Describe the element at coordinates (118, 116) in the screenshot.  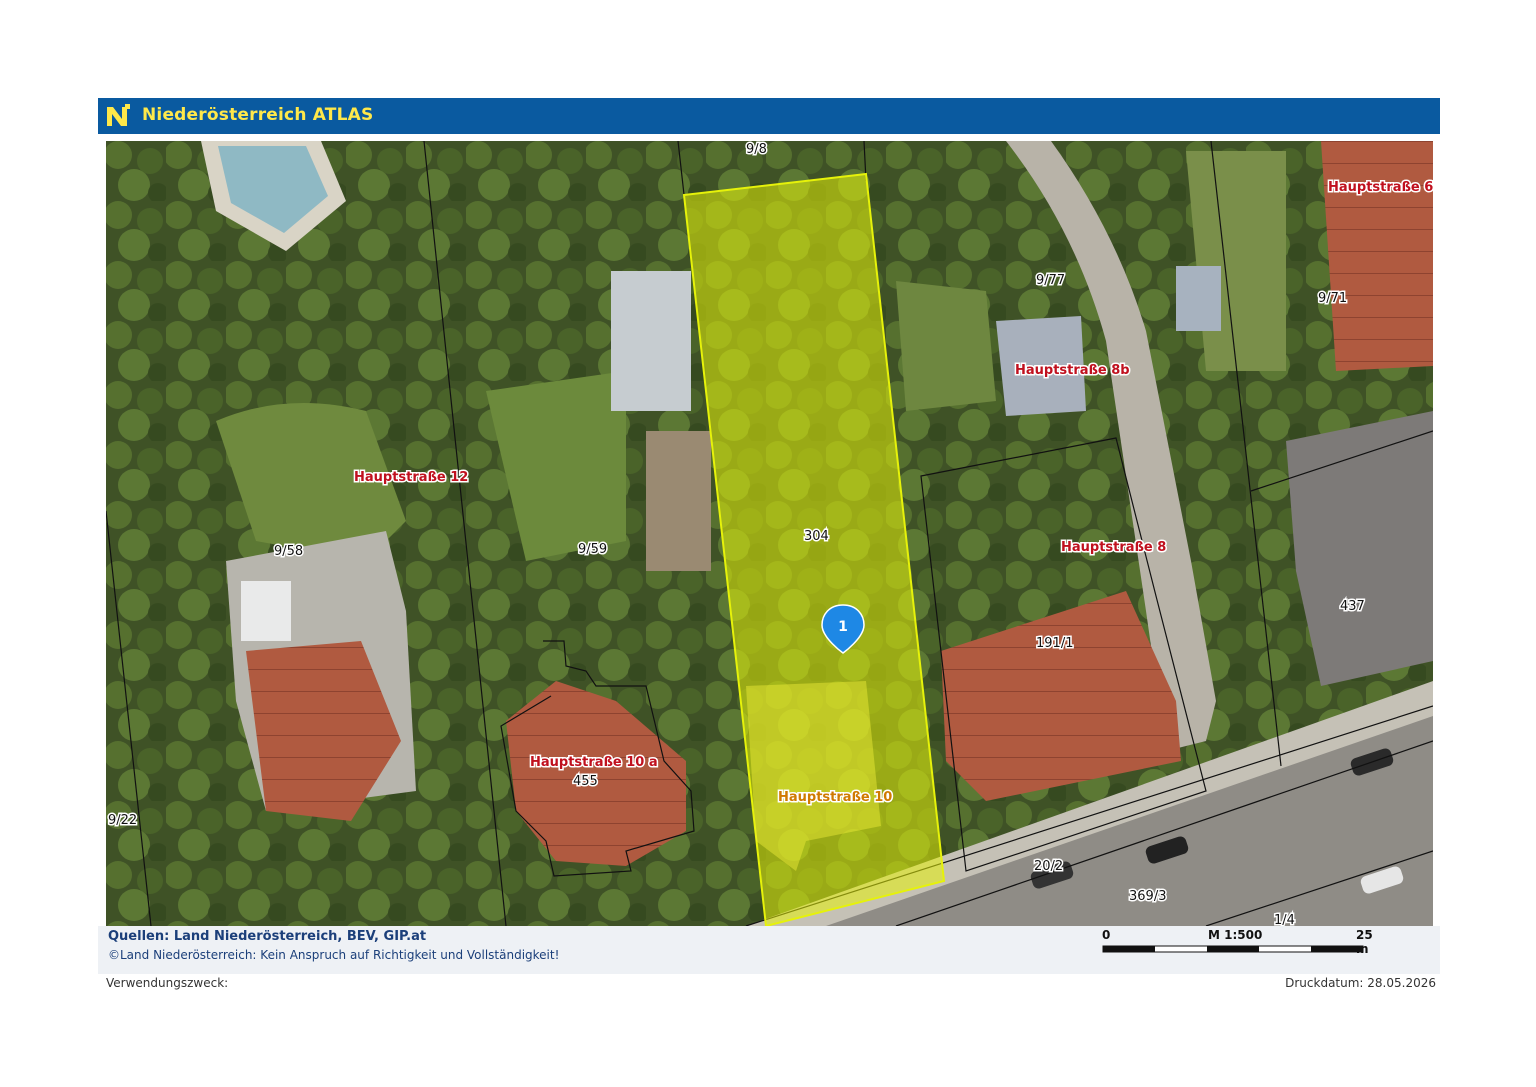
I see `noe-logo-icon` at that location.